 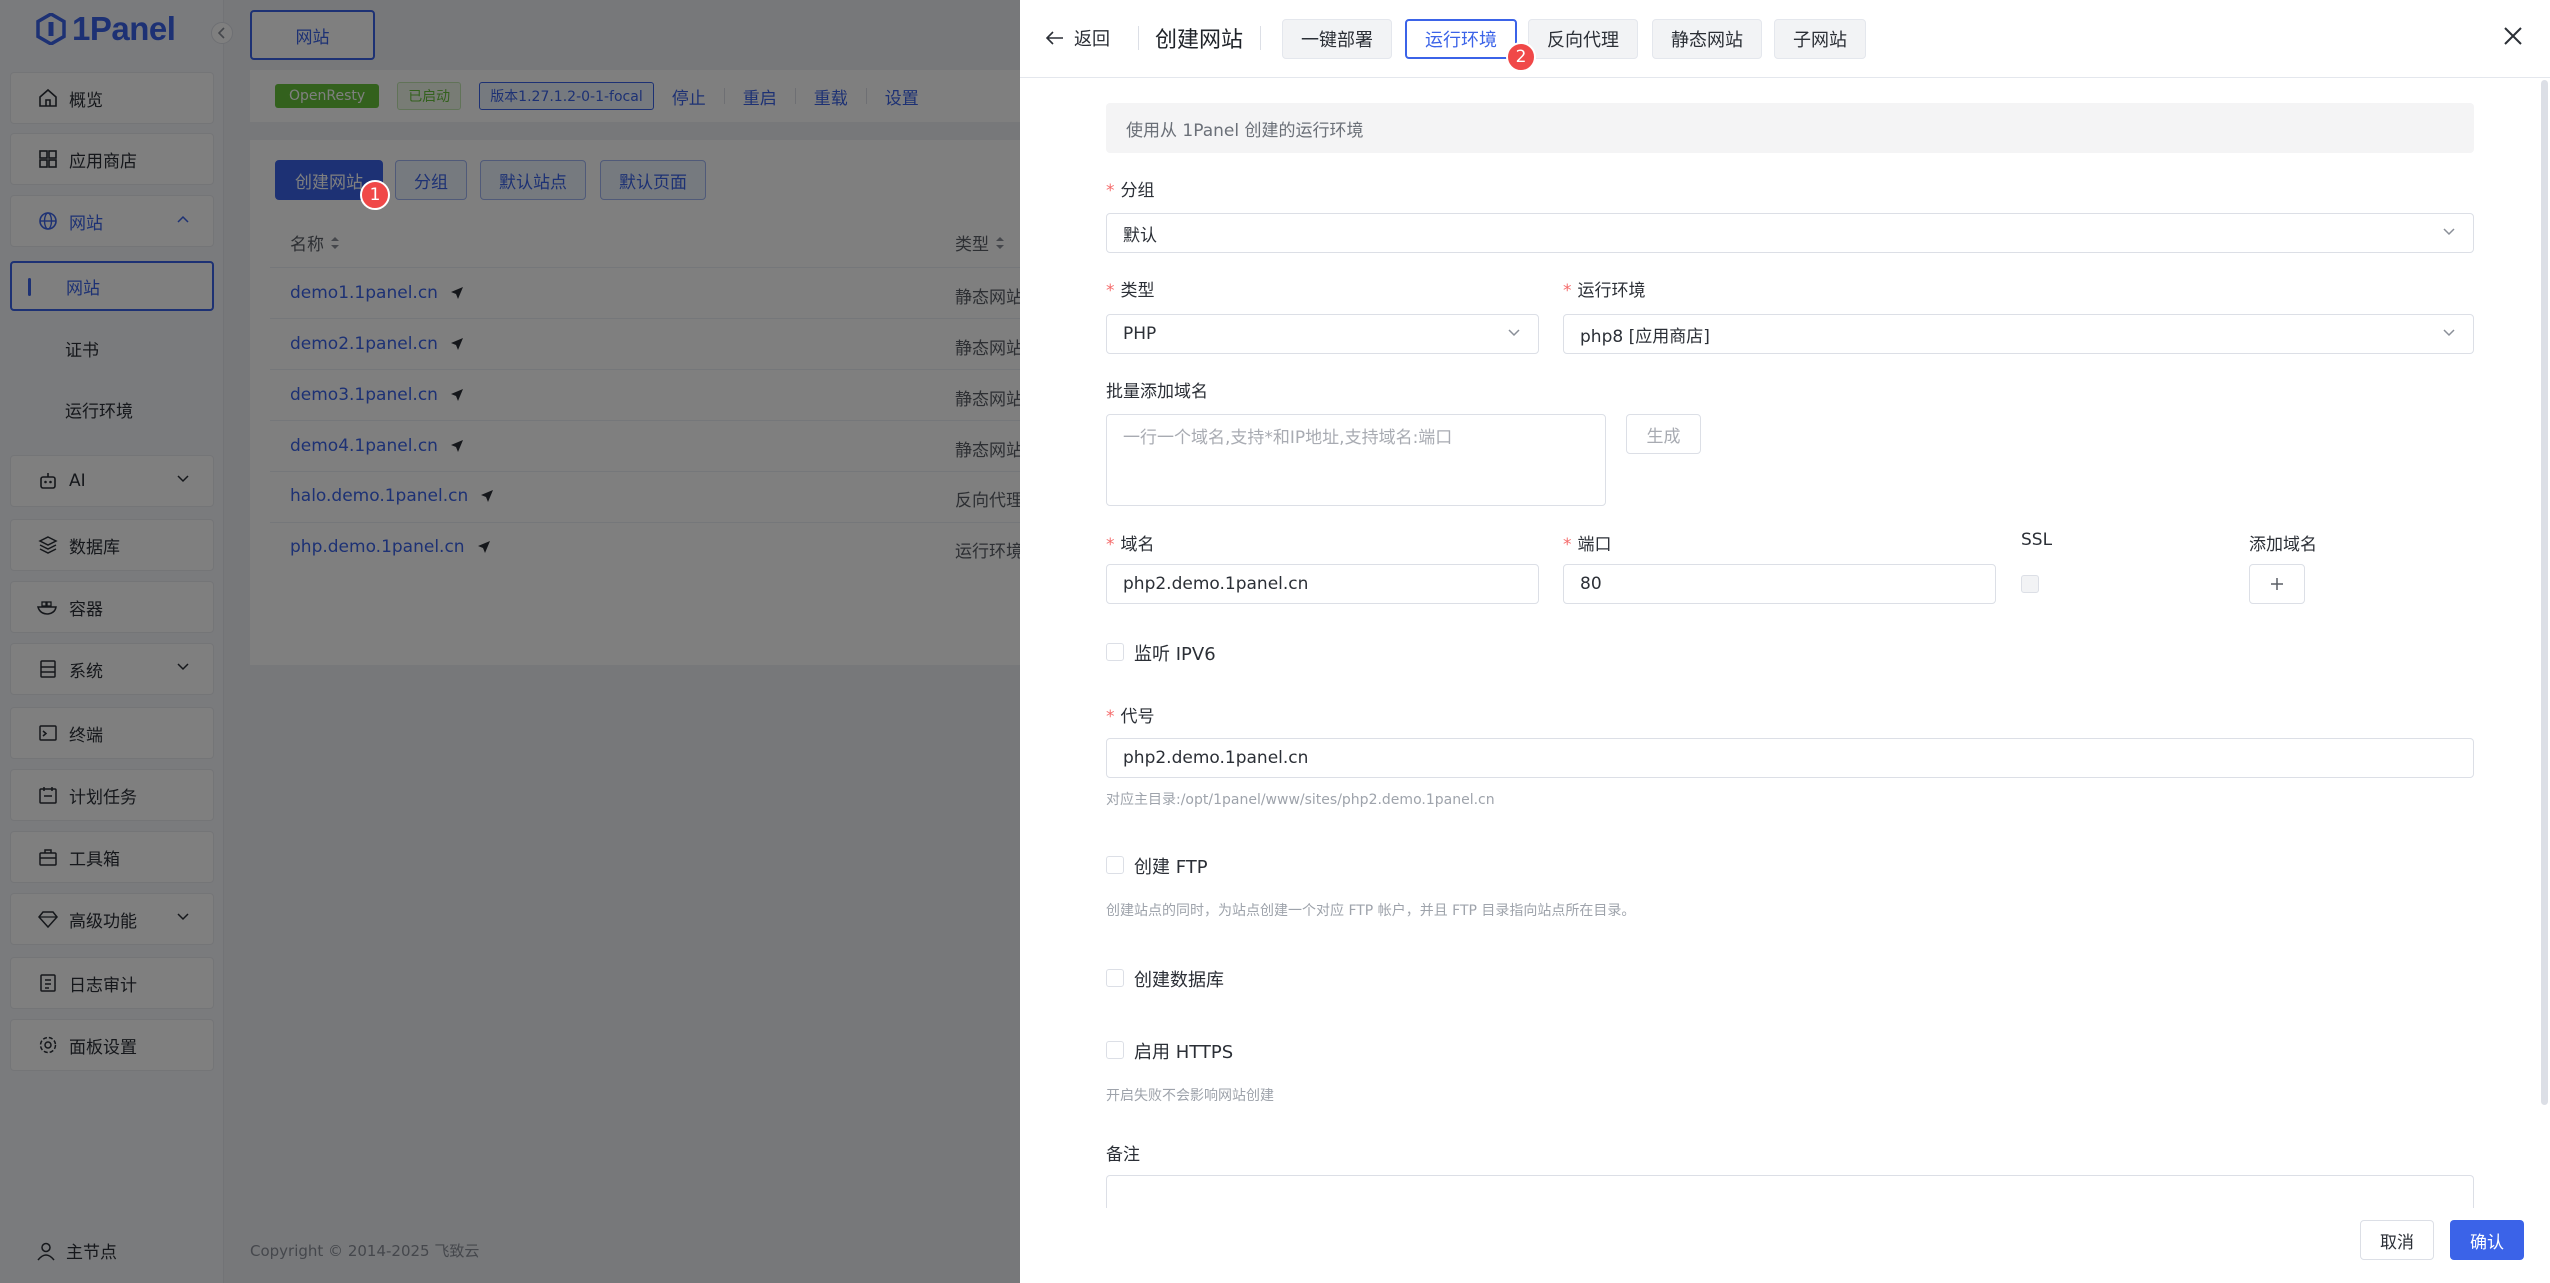 I want to click on drawer-title: 创建网站, so click(x=1199, y=40).